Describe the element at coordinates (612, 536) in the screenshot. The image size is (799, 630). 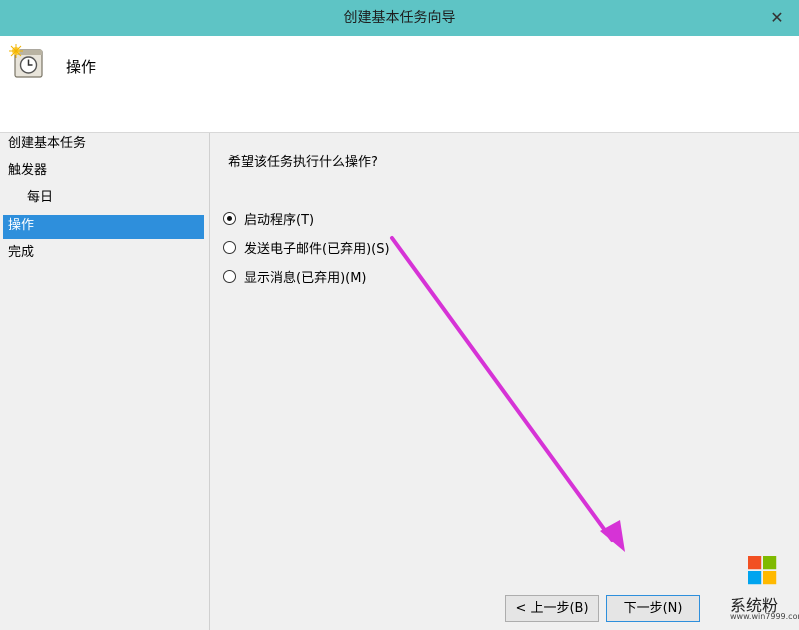
I see `arrow-head` at that location.